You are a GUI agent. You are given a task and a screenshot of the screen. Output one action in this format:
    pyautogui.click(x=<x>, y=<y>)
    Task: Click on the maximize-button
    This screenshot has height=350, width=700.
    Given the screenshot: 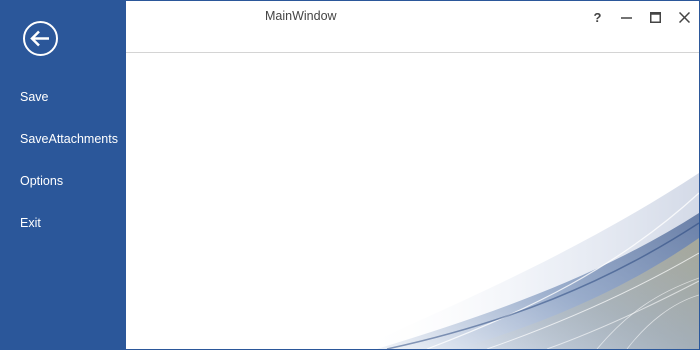 What is the action you would take?
    pyautogui.click(x=655, y=17)
    